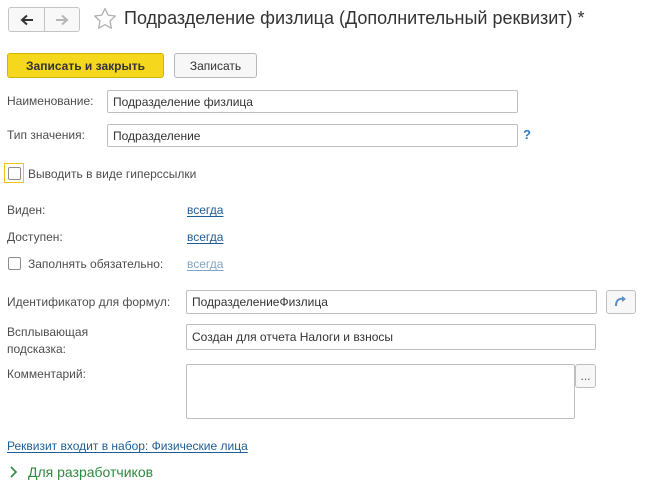  Describe the element at coordinates (26, 210) in the screenshot. I see `visible-label: Виден:` at that location.